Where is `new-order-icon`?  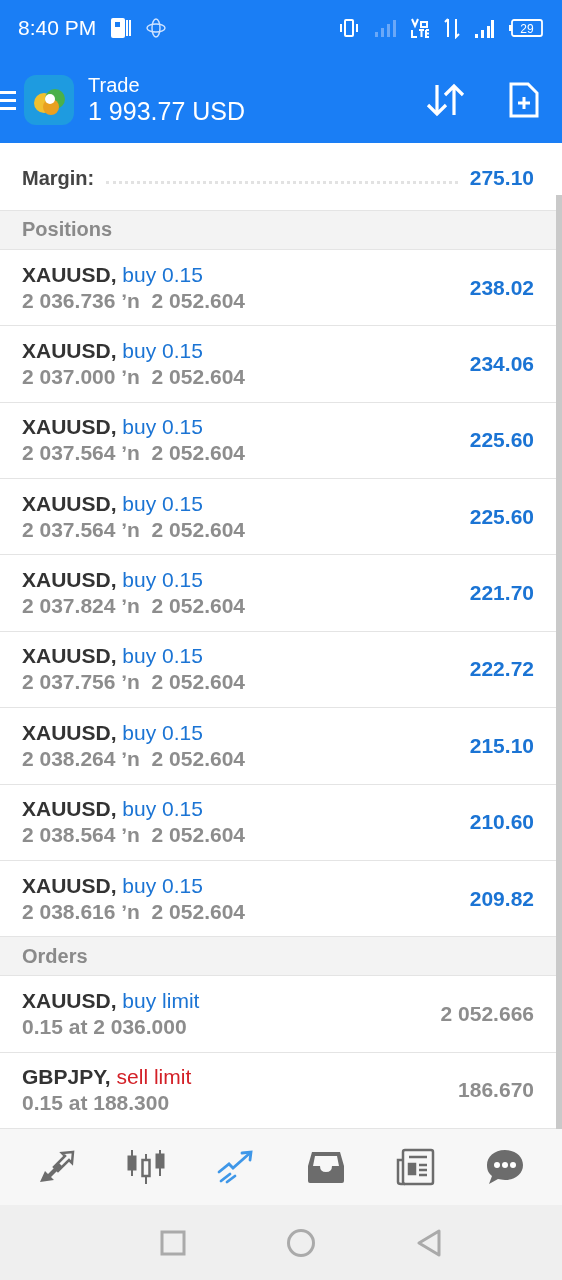 new-order-icon is located at coordinates (524, 99).